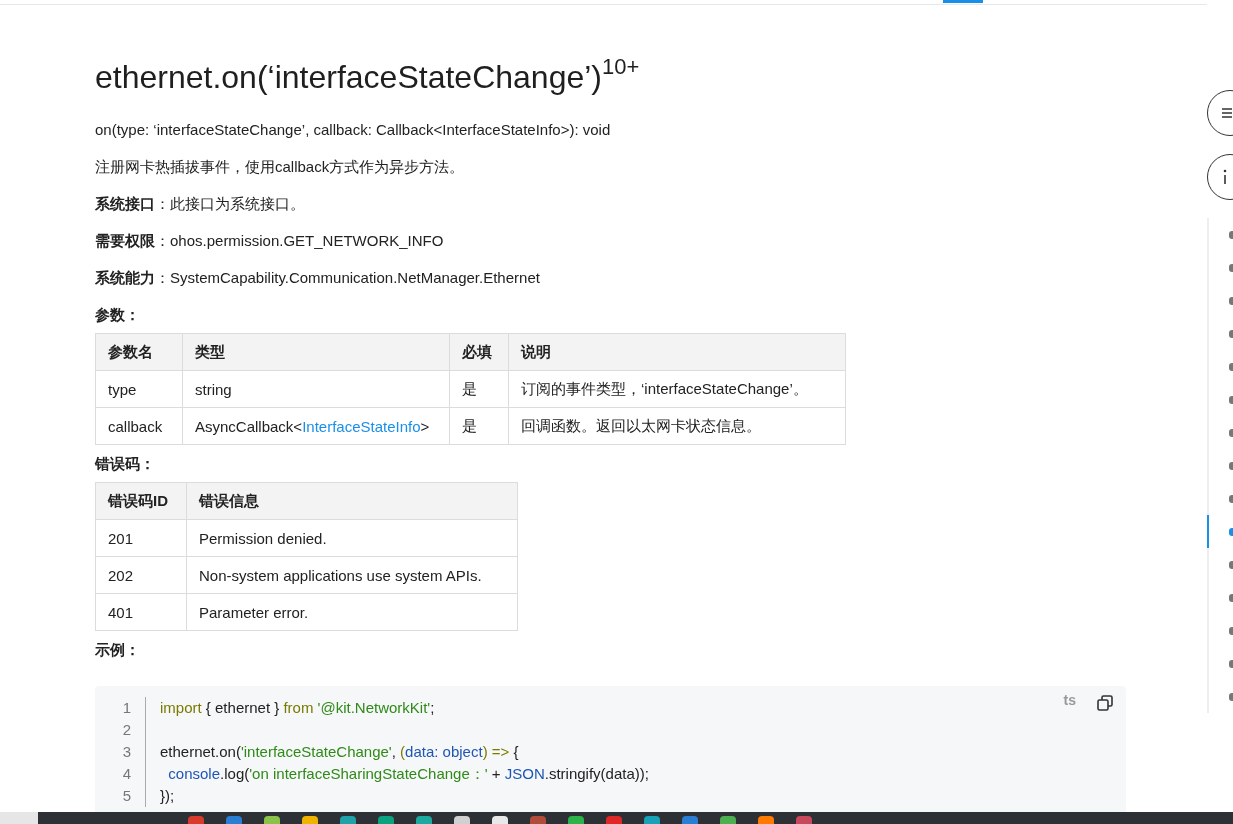 The width and height of the screenshot is (1233, 824). Describe the element at coordinates (677, 389) in the screenshot. I see `table-cell: 订阅的事件类型，‘interfaceStateChange’。` at that location.